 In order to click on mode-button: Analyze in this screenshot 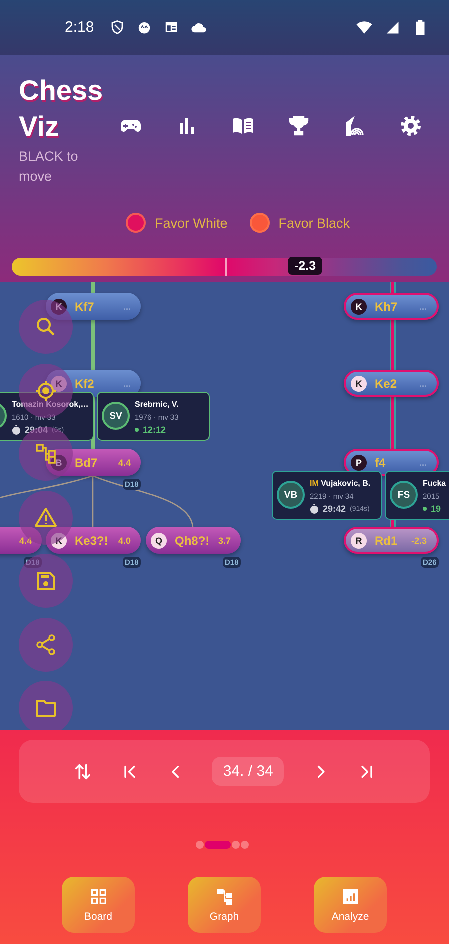, I will do `click(350, 905)`.